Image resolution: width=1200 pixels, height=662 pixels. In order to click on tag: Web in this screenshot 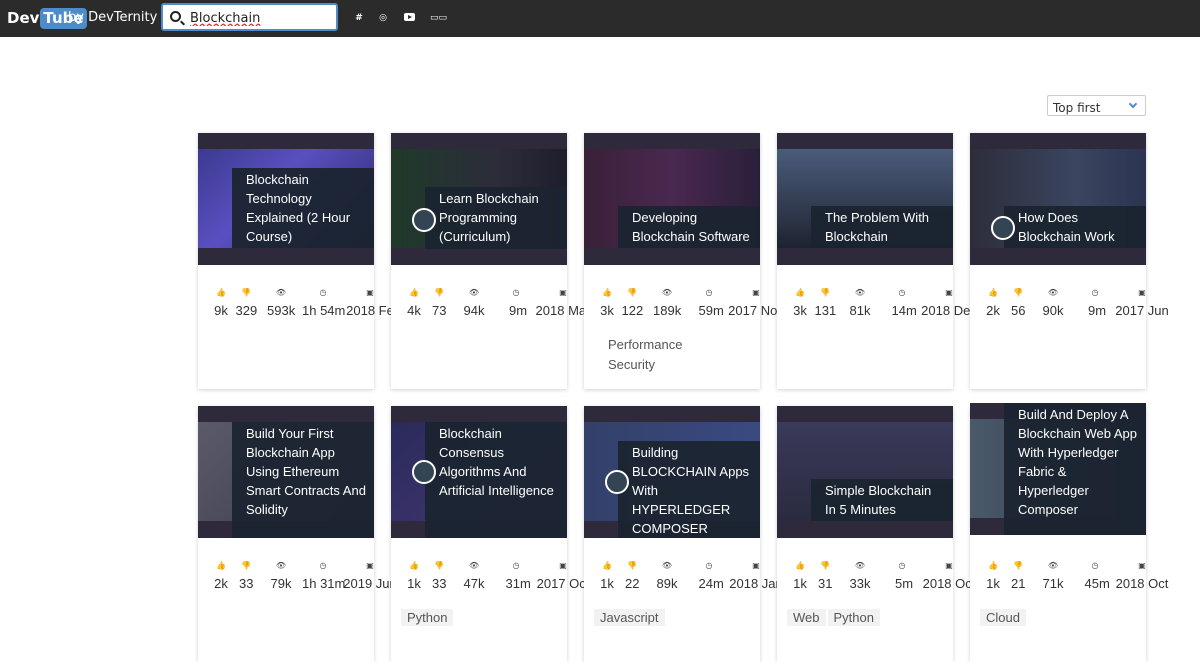, I will do `click(806, 617)`.